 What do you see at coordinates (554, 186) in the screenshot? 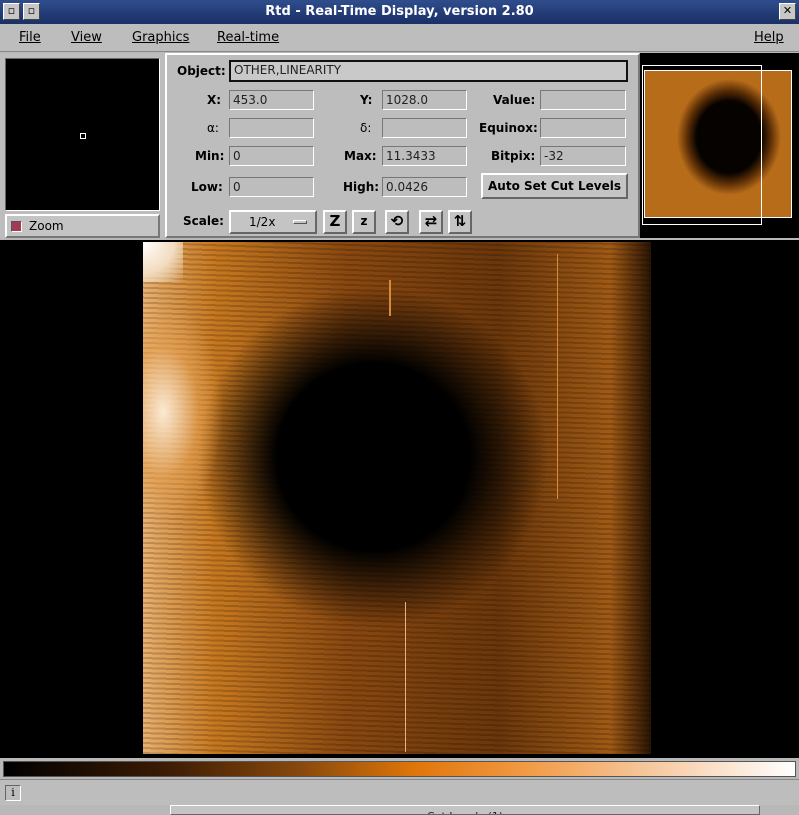
I see `auto-set-cut-levels-button: Auto Set Cut Levels` at bounding box center [554, 186].